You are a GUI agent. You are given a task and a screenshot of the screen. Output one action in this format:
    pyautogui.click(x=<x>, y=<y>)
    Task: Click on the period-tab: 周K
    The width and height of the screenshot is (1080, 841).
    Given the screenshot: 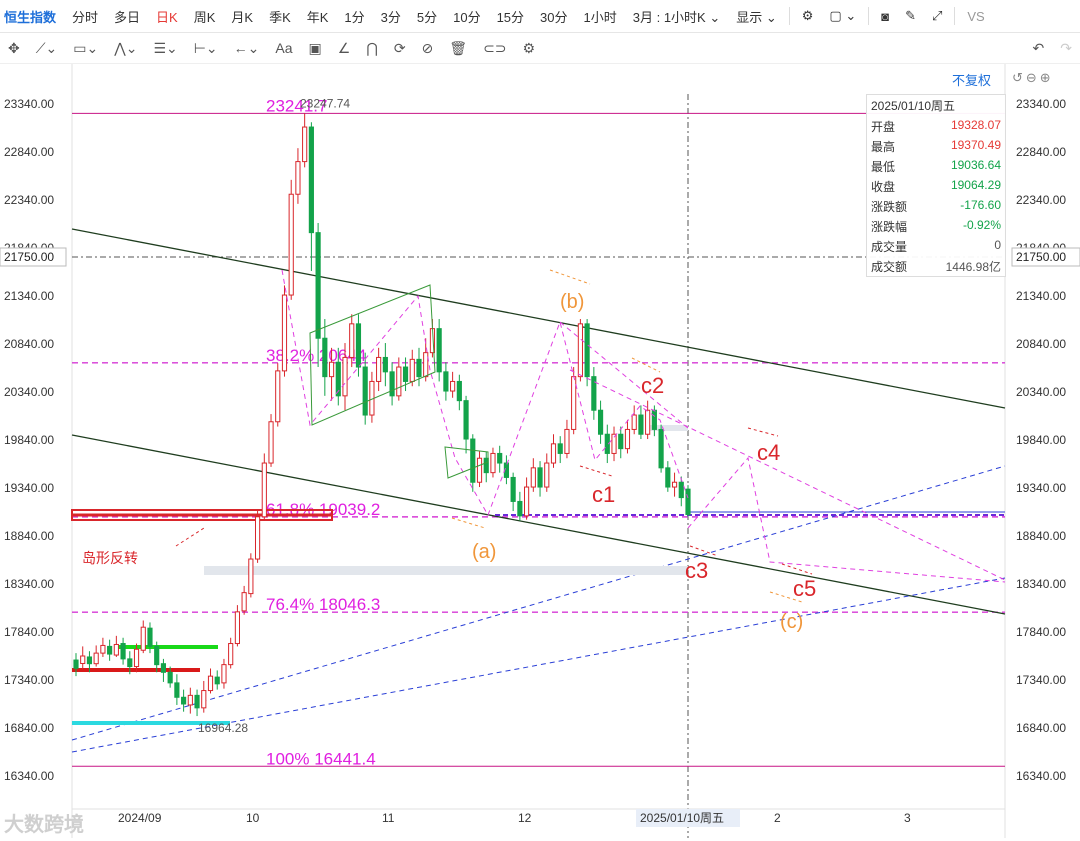 What is the action you would take?
    pyautogui.click(x=205, y=16)
    